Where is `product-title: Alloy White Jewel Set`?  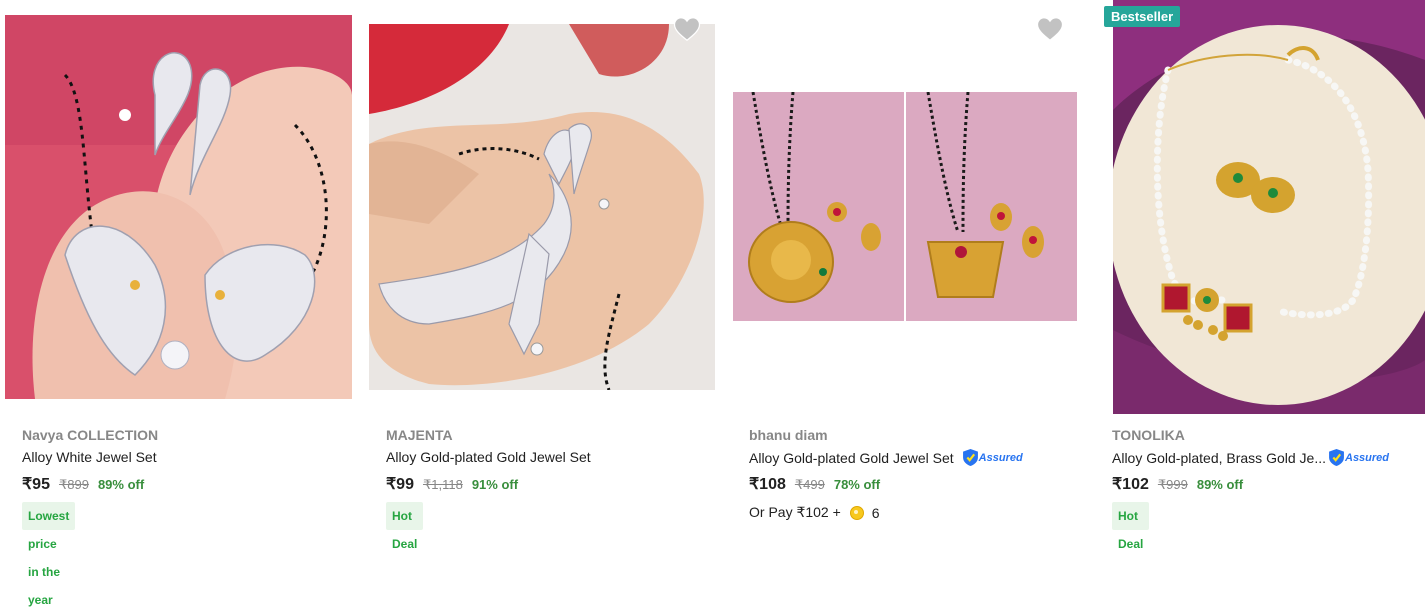 product-title: Alloy White Jewel Set is located at coordinates (89, 457).